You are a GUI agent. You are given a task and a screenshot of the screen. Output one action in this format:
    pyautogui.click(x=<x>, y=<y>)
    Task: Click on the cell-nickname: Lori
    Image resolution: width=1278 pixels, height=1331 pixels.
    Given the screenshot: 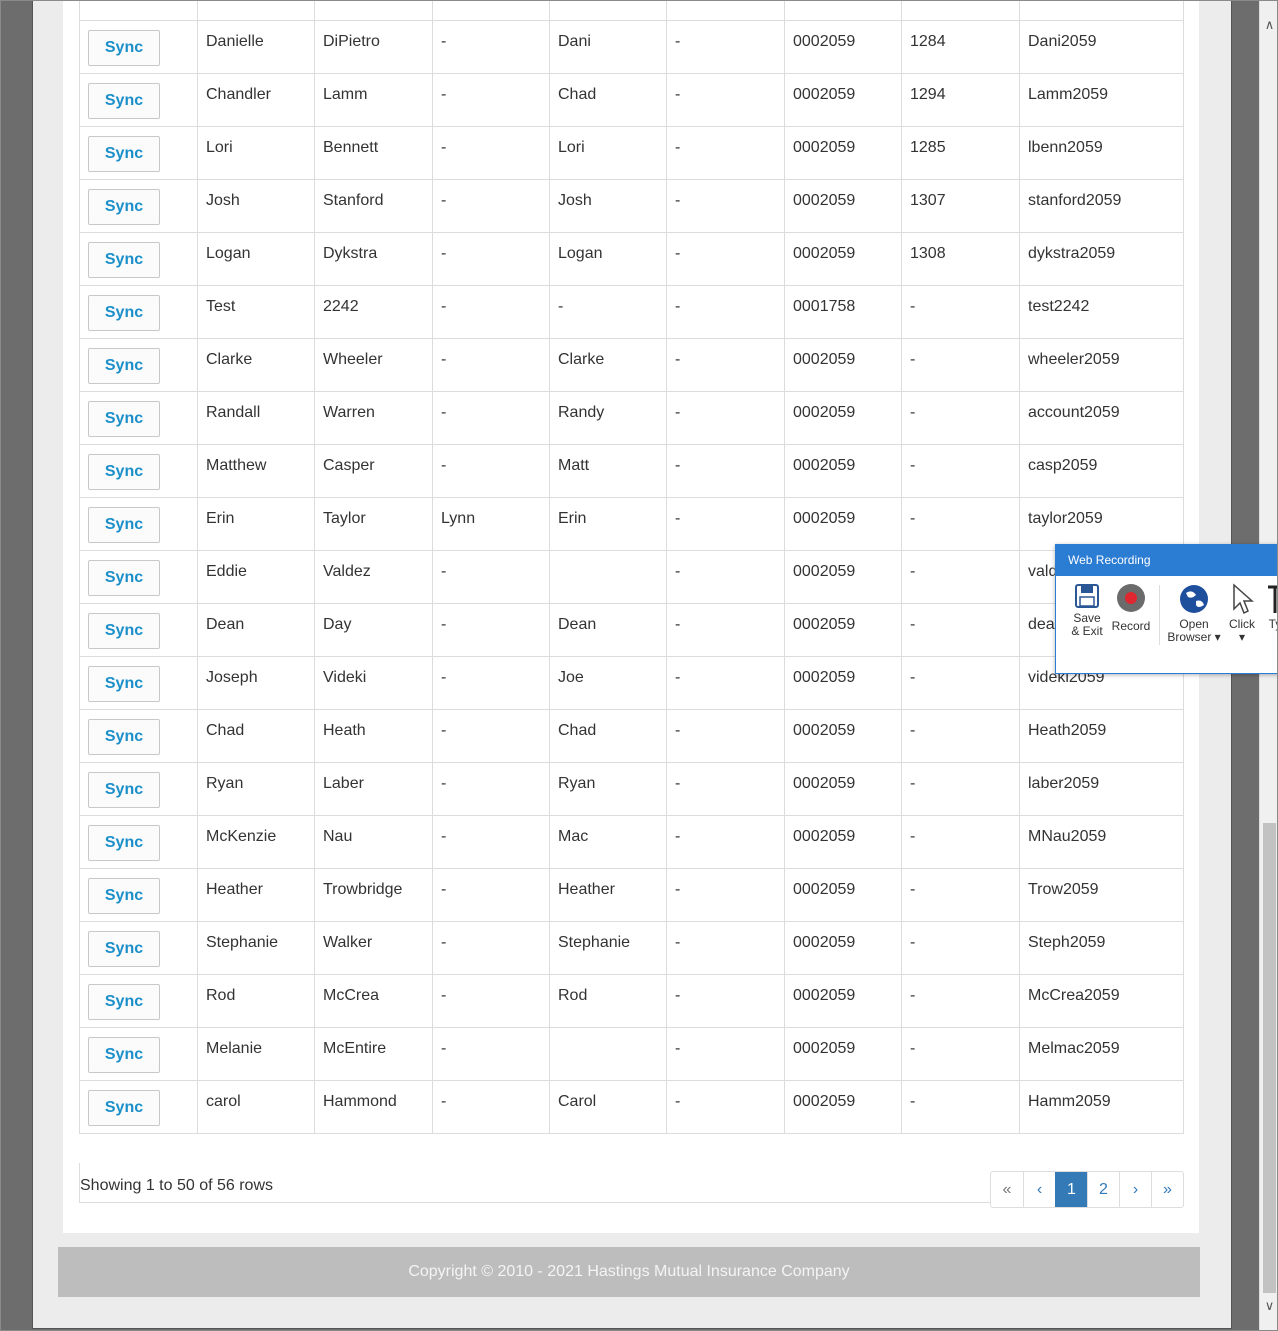 What is the action you would take?
    pyautogui.click(x=608, y=153)
    